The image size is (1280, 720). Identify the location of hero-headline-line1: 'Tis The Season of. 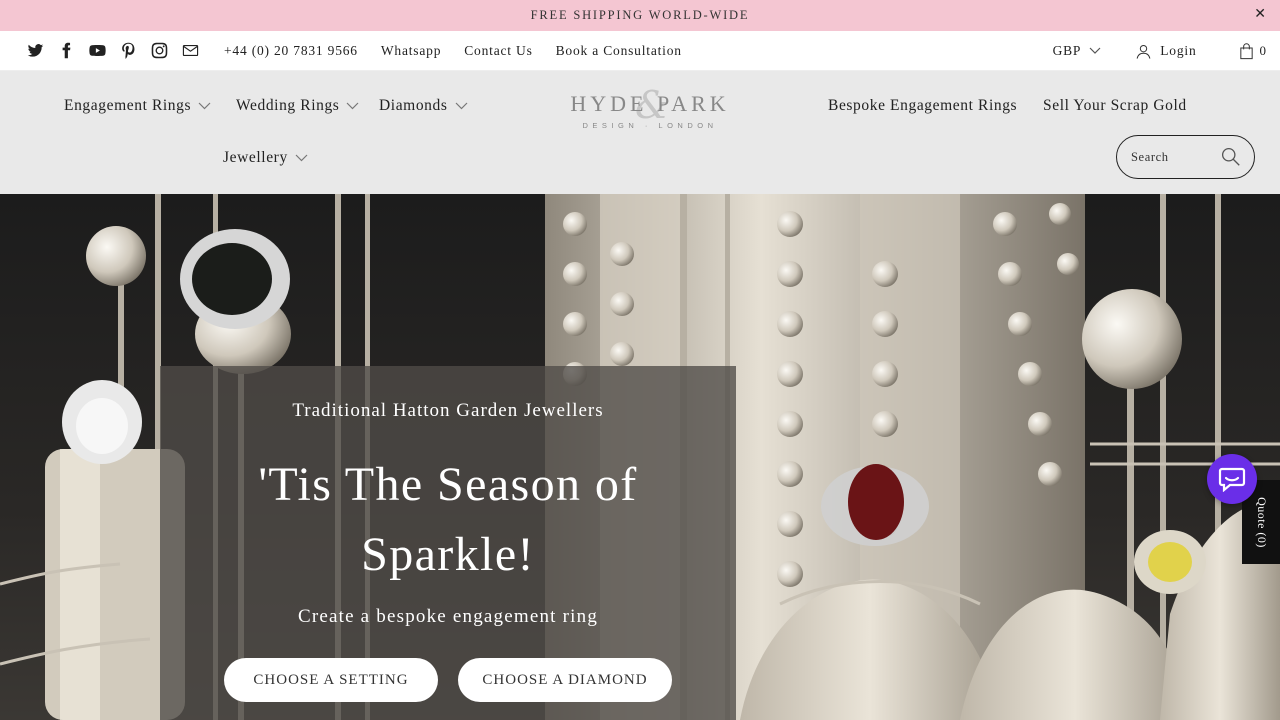
(448, 484).